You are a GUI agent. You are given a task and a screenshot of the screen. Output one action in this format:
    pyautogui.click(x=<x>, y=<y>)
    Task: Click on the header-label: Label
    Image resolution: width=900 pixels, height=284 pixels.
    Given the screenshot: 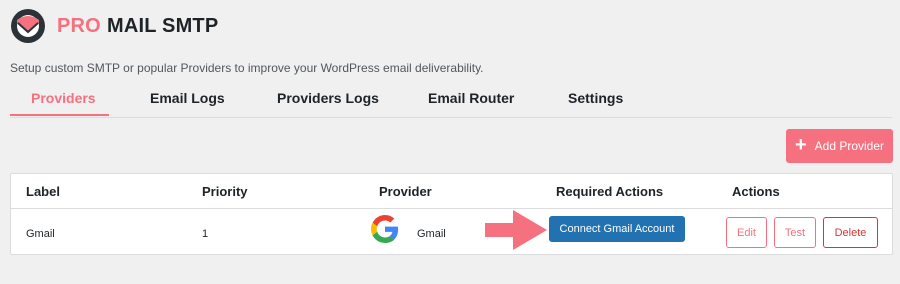 What is the action you would take?
    pyautogui.click(x=43, y=191)
    